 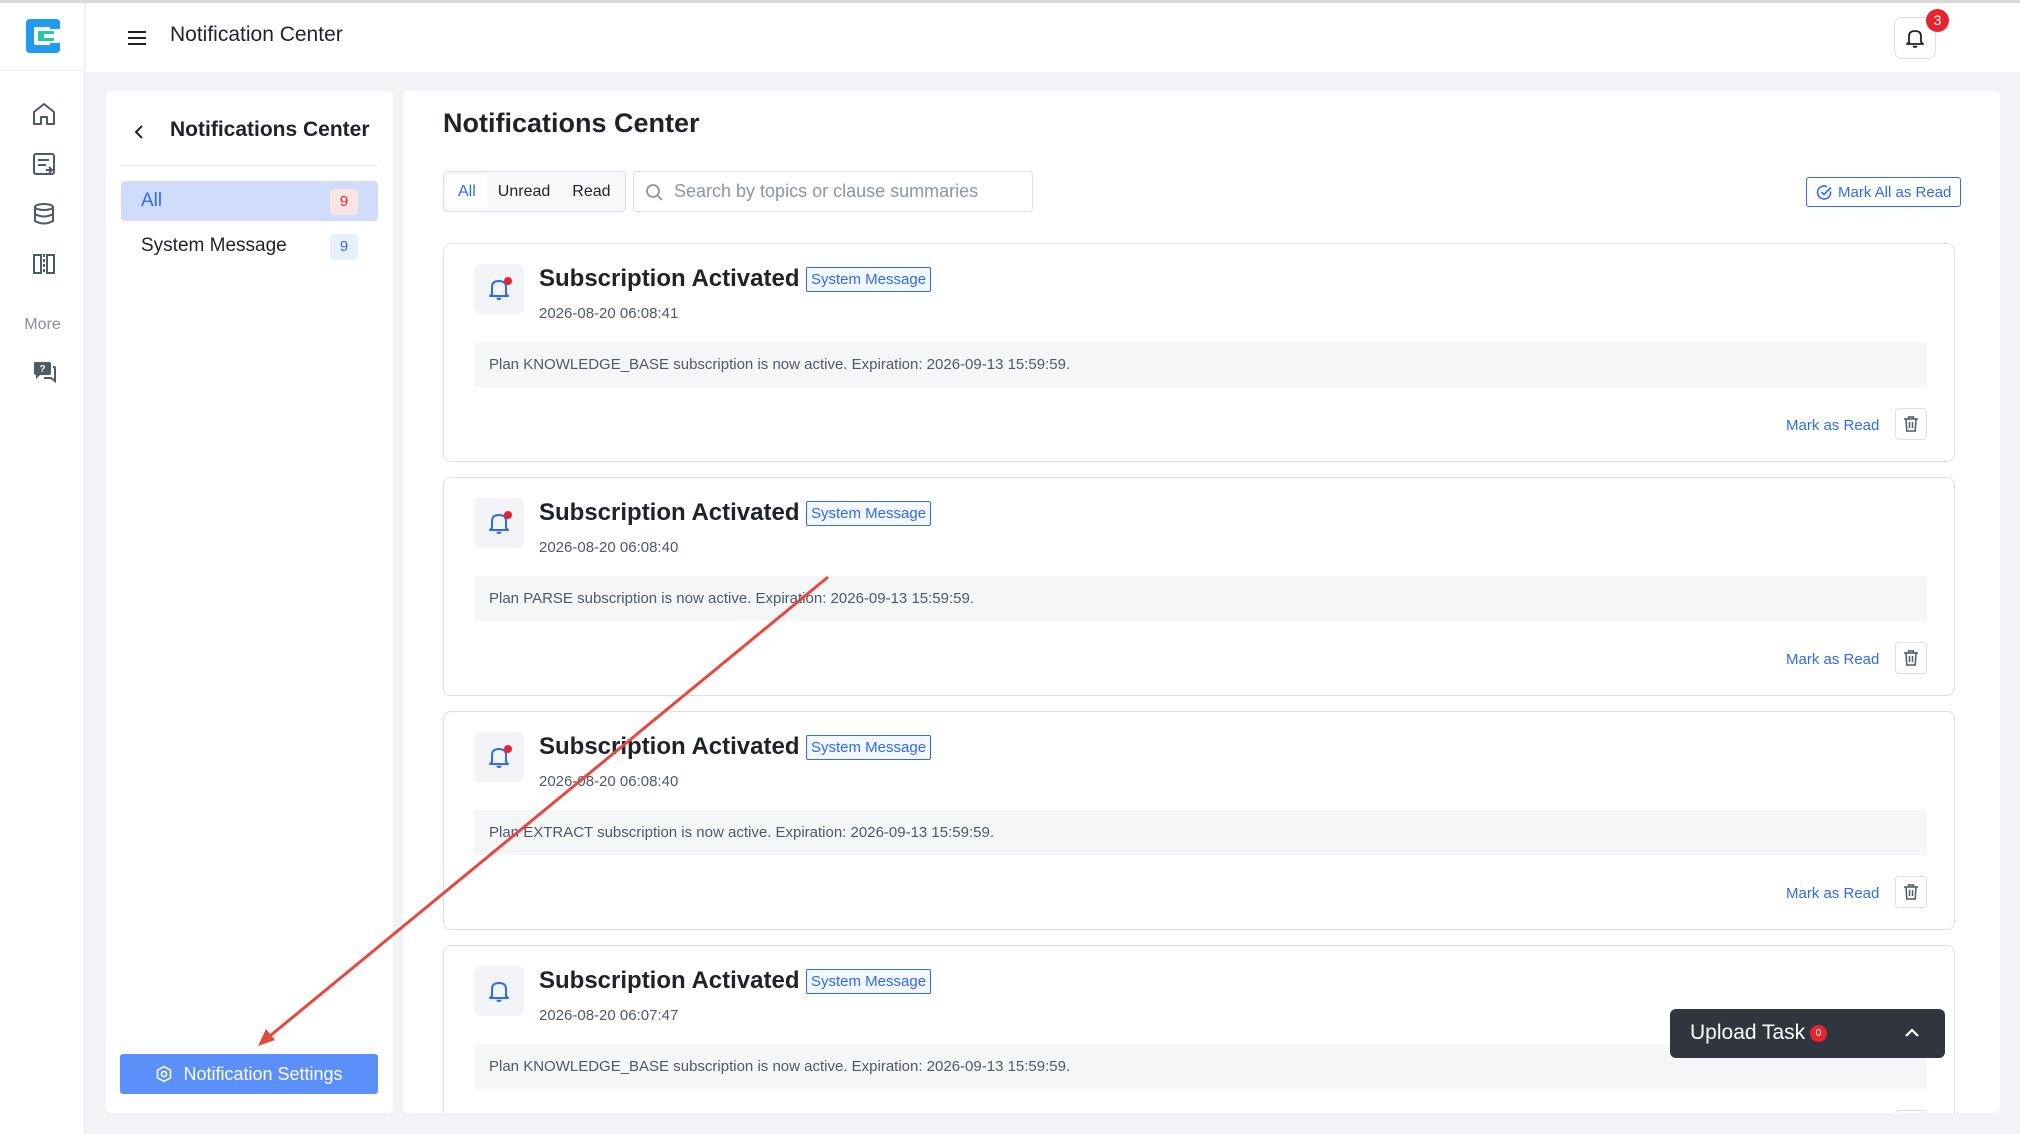 I want to click on upload-task-count-badge: 0, so click(x=1818, y=1033).